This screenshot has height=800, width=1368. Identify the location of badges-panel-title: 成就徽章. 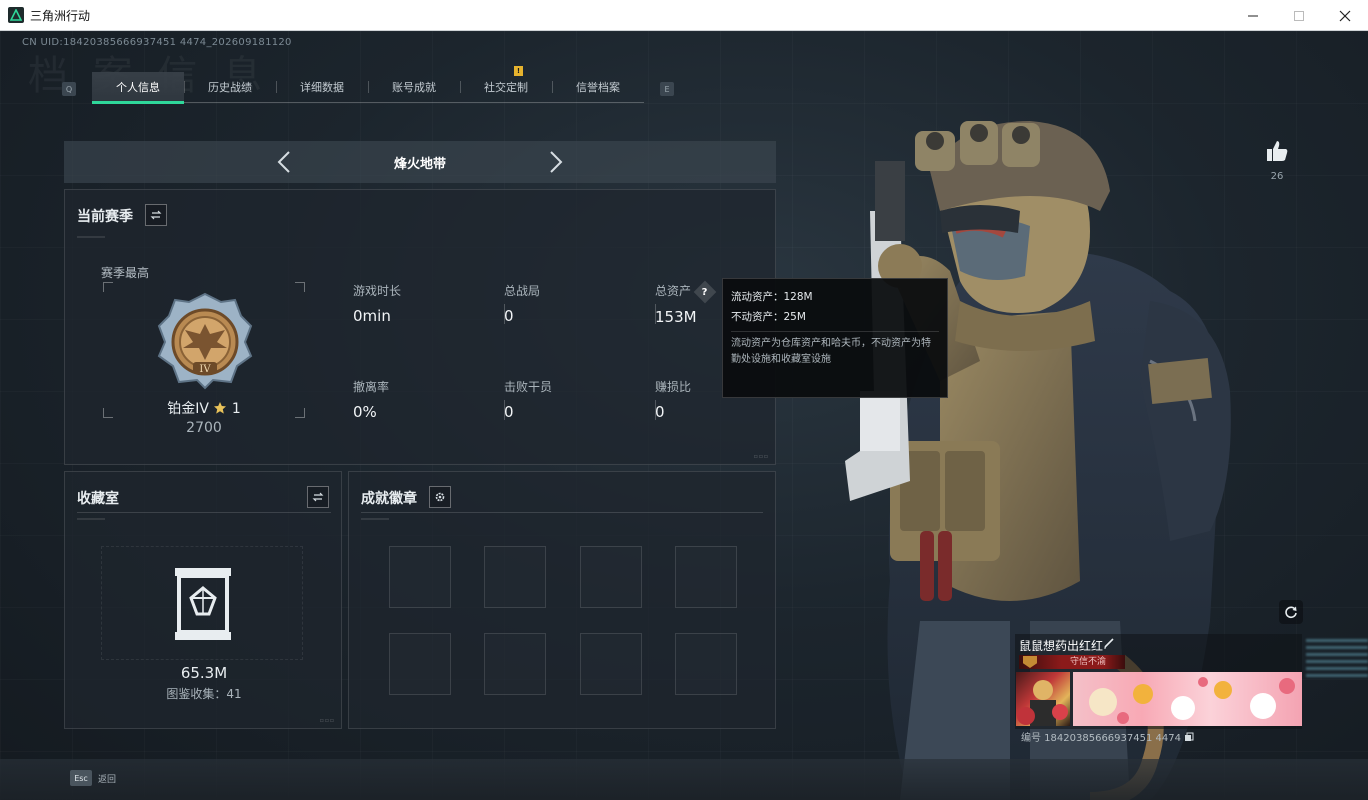
(389, 499).